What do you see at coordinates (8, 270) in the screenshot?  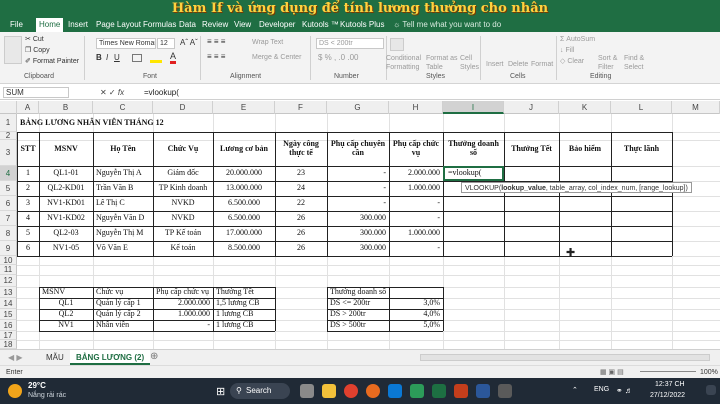 I see `row-header: 11` at bounding box center [8, 270].